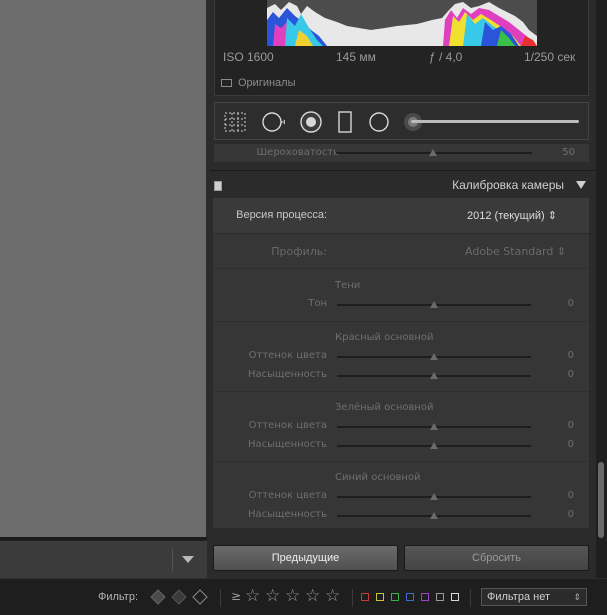 This screenshot has width=607, height=615. Describe the element at coordinates (303, 596) in the screenshot. I see `filter-bar: Фильтр: ≥ ☆ ☆ ☆ ☆ ☆ Фильтра нет ⇕` at that location.